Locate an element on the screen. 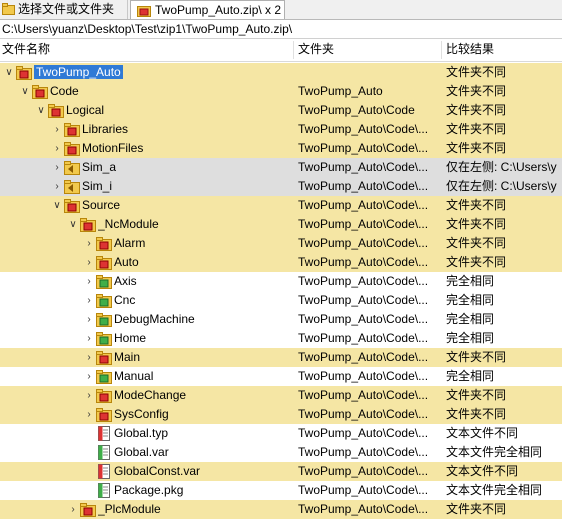  folder-row: › Axis TwoPump_Auto\Code\... 完全相同 is located at coordinates (281, 281).